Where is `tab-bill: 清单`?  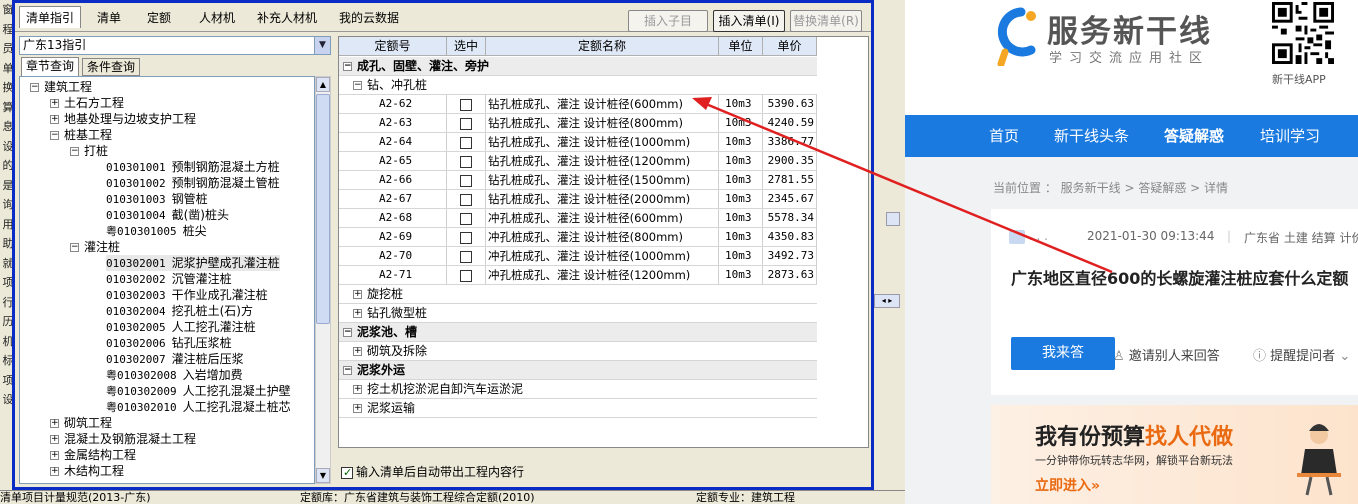 tab-bill: 清单 is located at coordinates (109, 18).